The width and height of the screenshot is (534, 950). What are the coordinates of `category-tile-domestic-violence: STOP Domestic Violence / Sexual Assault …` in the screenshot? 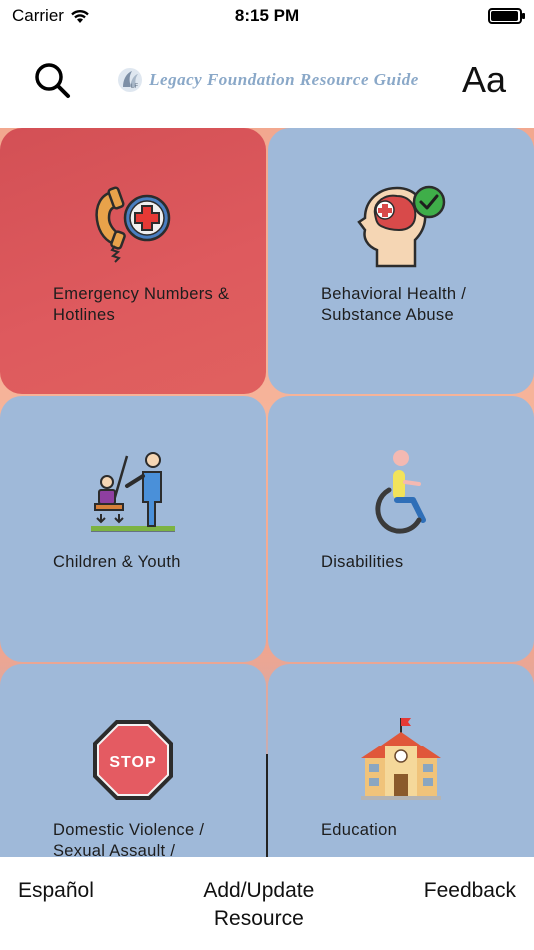 It's located at (133, 760).